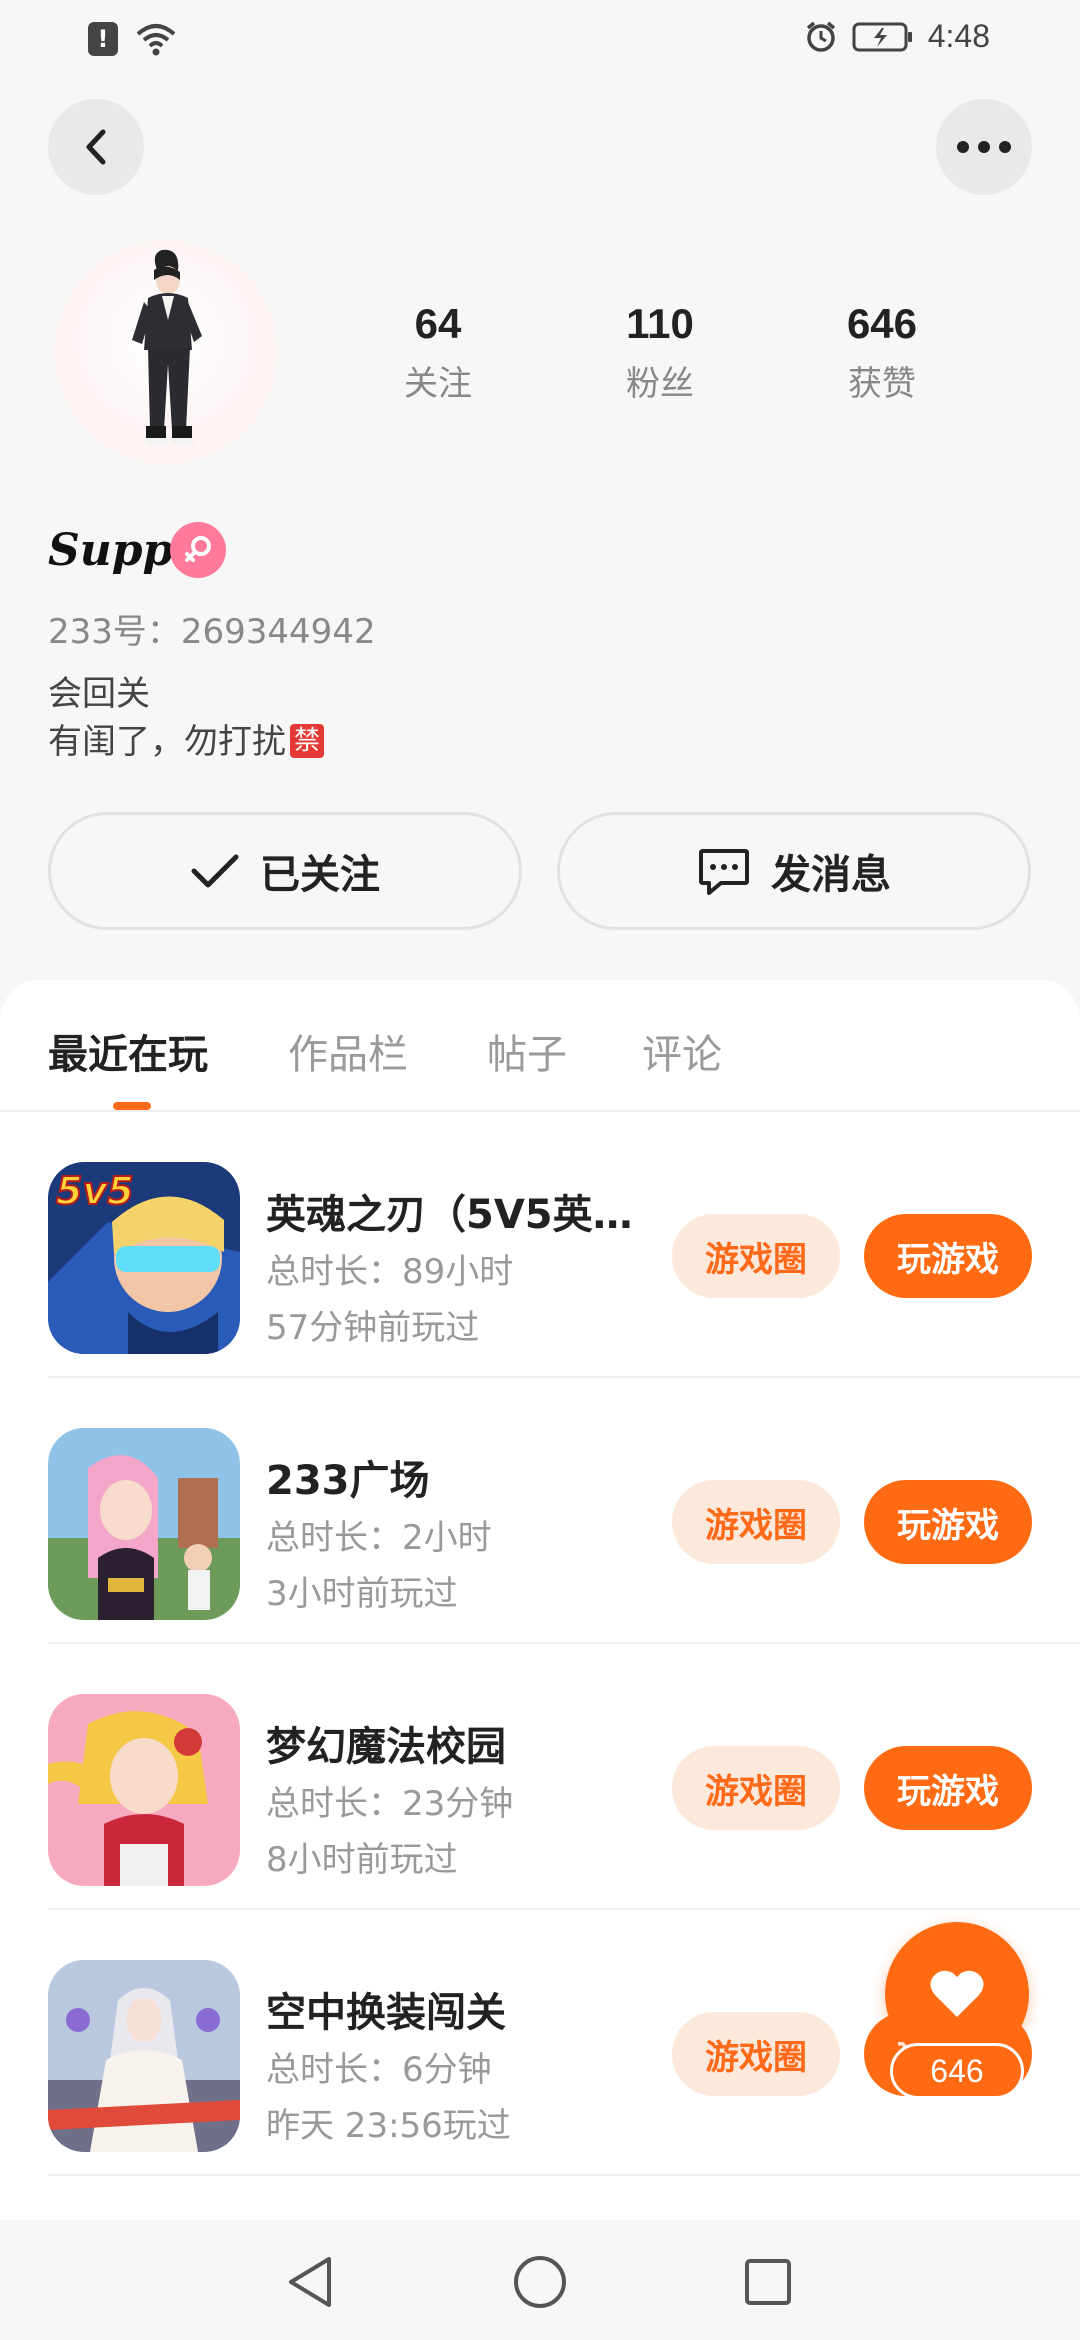  I want to click on user-id: 233号：269344942, so click(212, 632).